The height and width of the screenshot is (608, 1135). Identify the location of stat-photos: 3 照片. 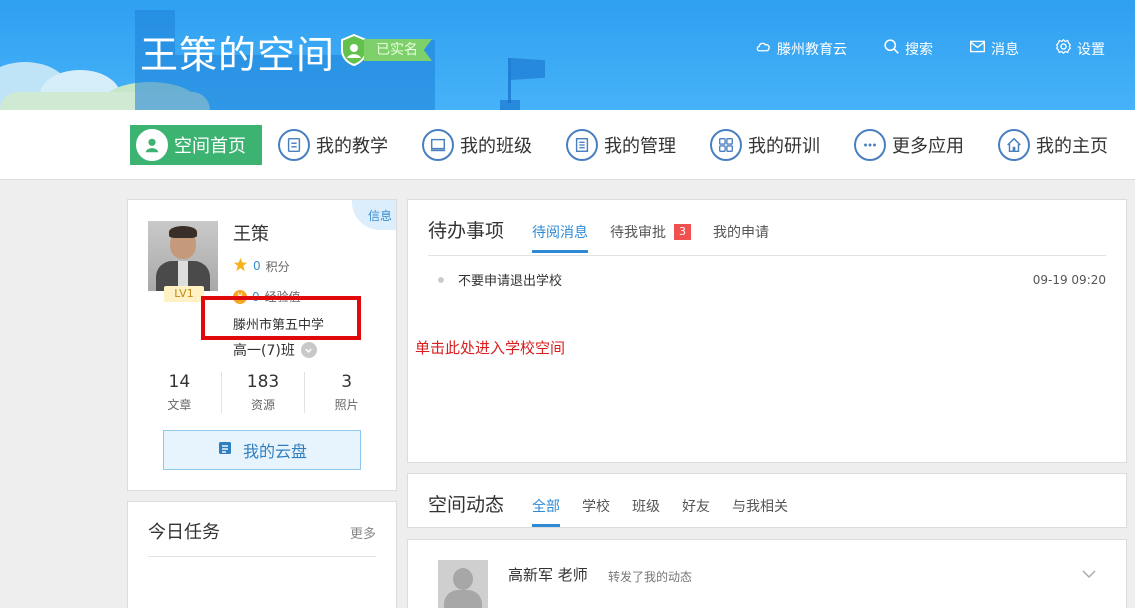
(346, 392).